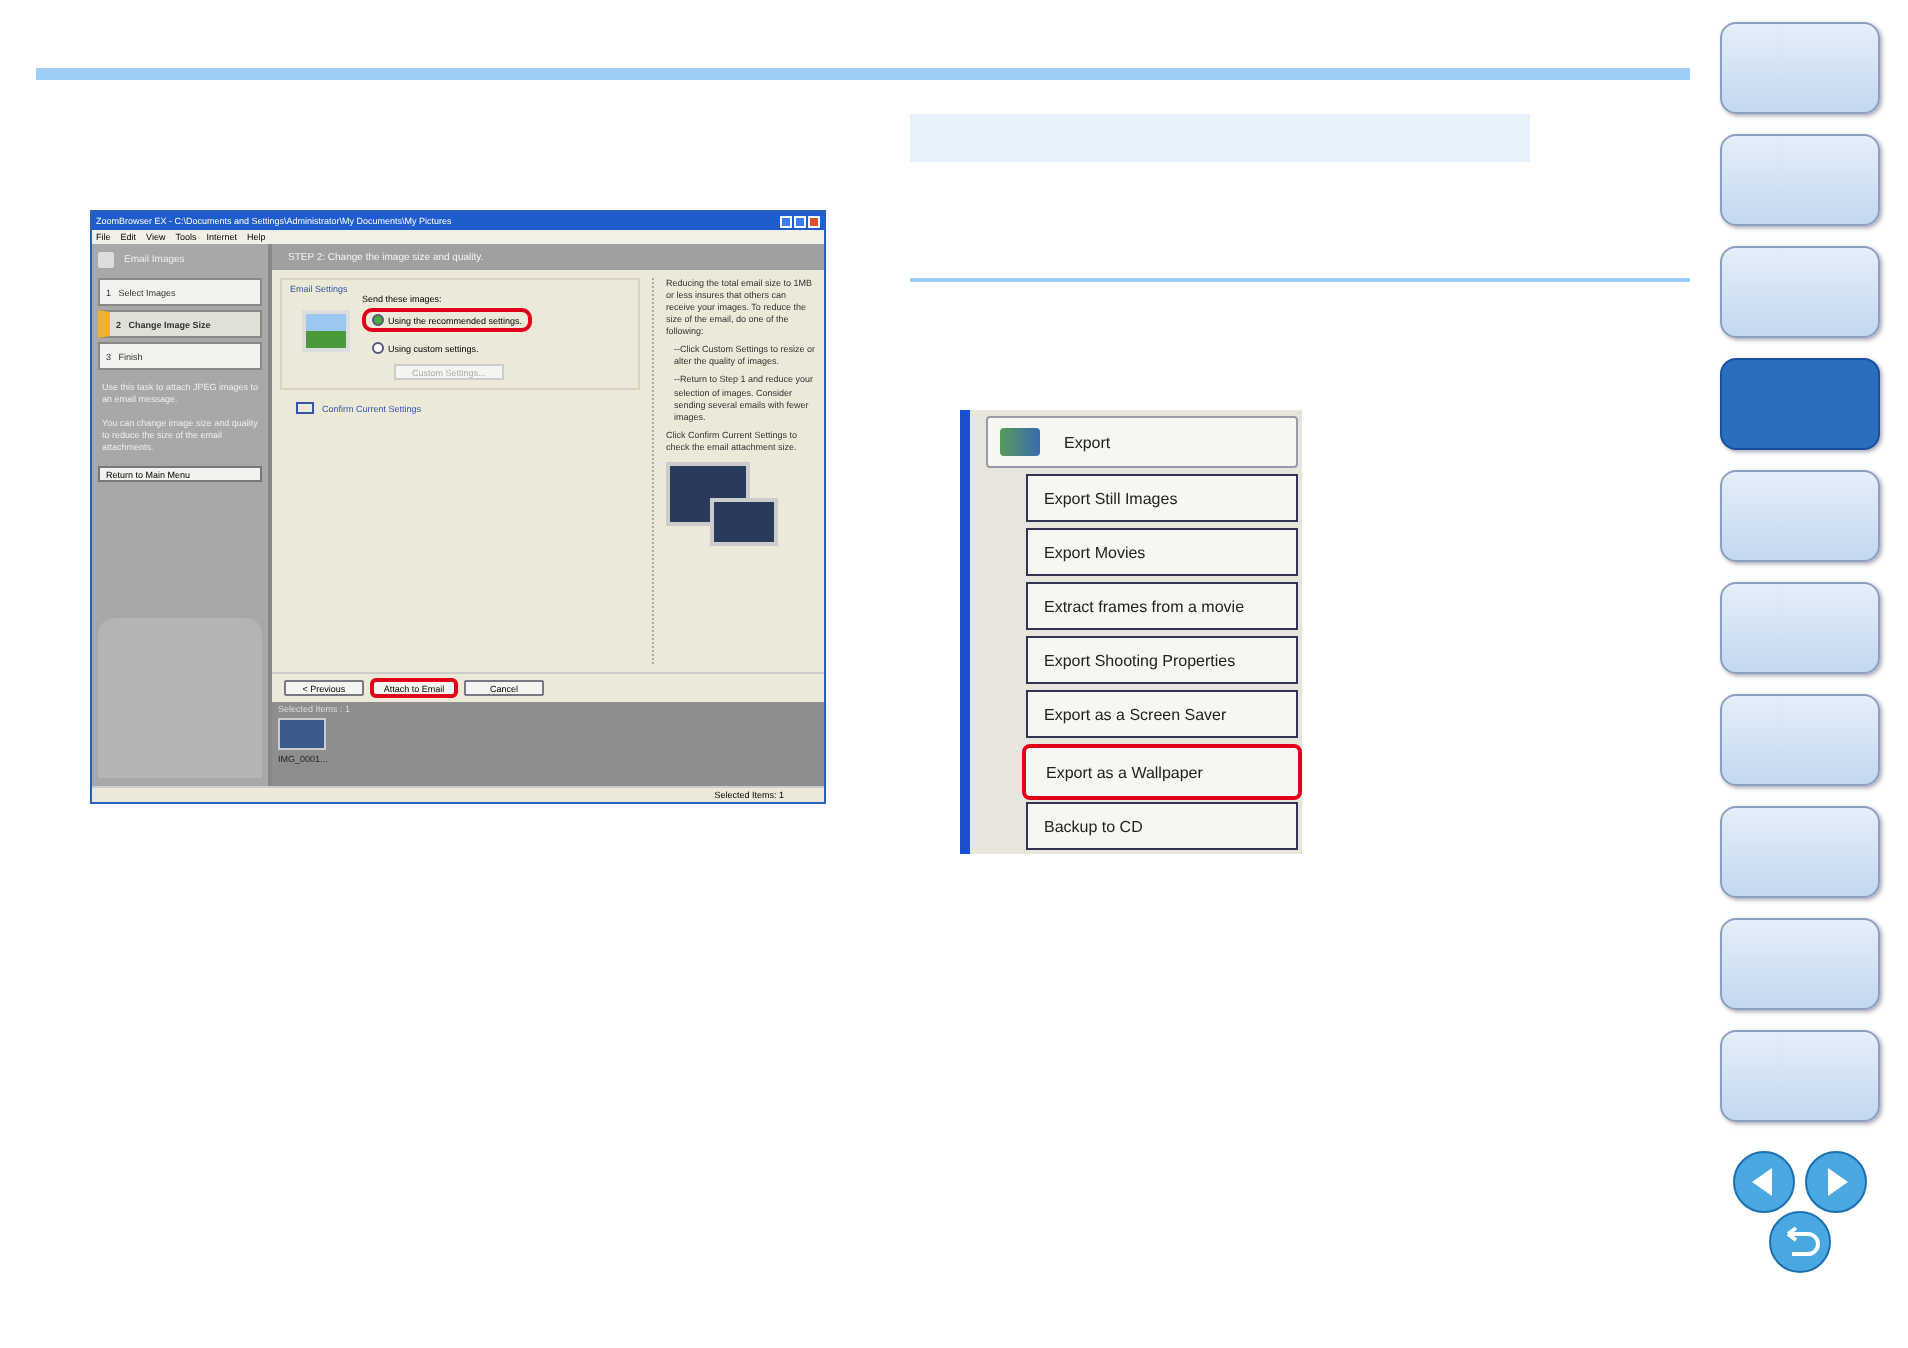  I want to click on maximize-icon, so click(800, 221).